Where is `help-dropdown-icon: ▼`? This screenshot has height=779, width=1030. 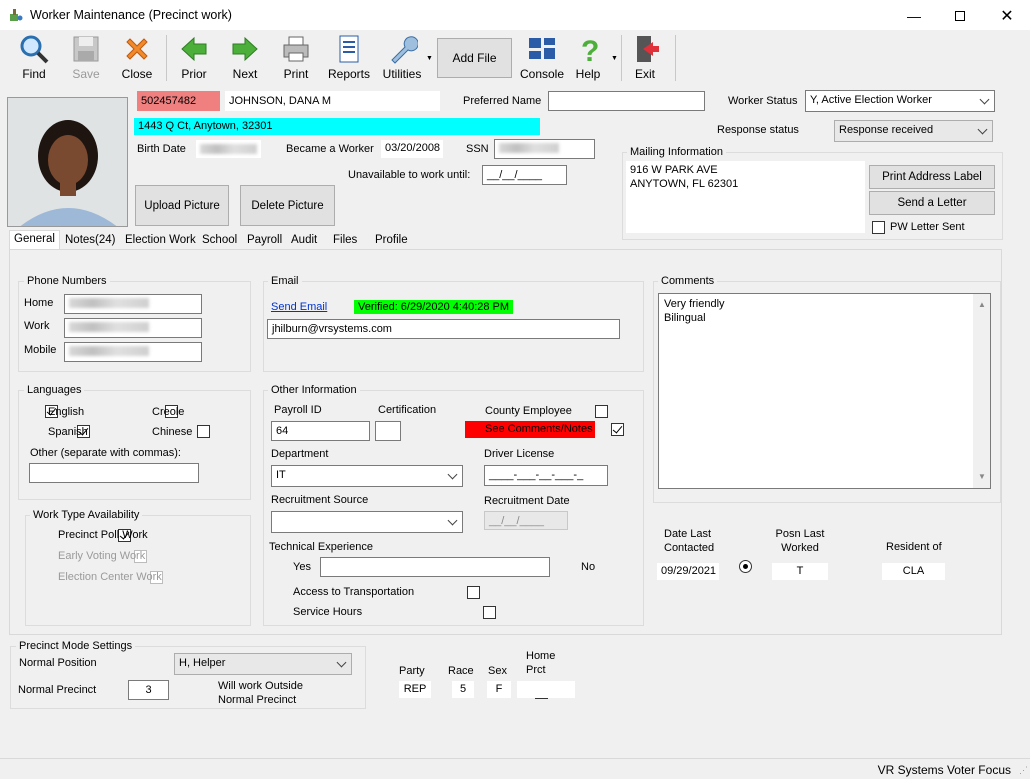 help-dropdown-icon: ▼ is located at coordinates (614, 58).